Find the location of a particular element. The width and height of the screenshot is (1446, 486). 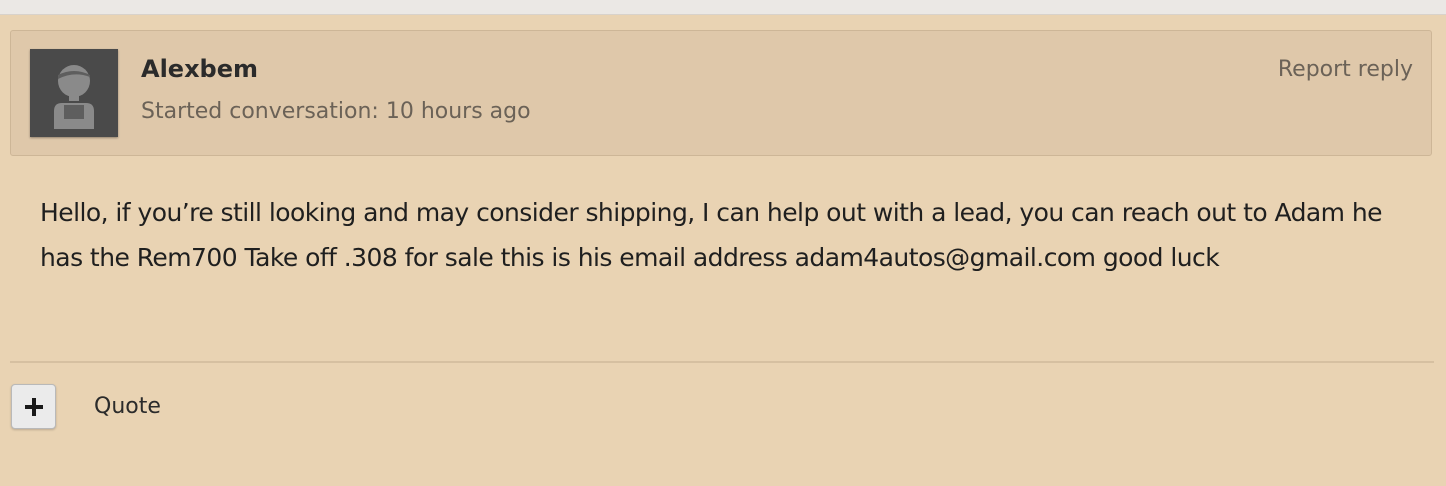

plus-icon is located at coordinates (34, 407).